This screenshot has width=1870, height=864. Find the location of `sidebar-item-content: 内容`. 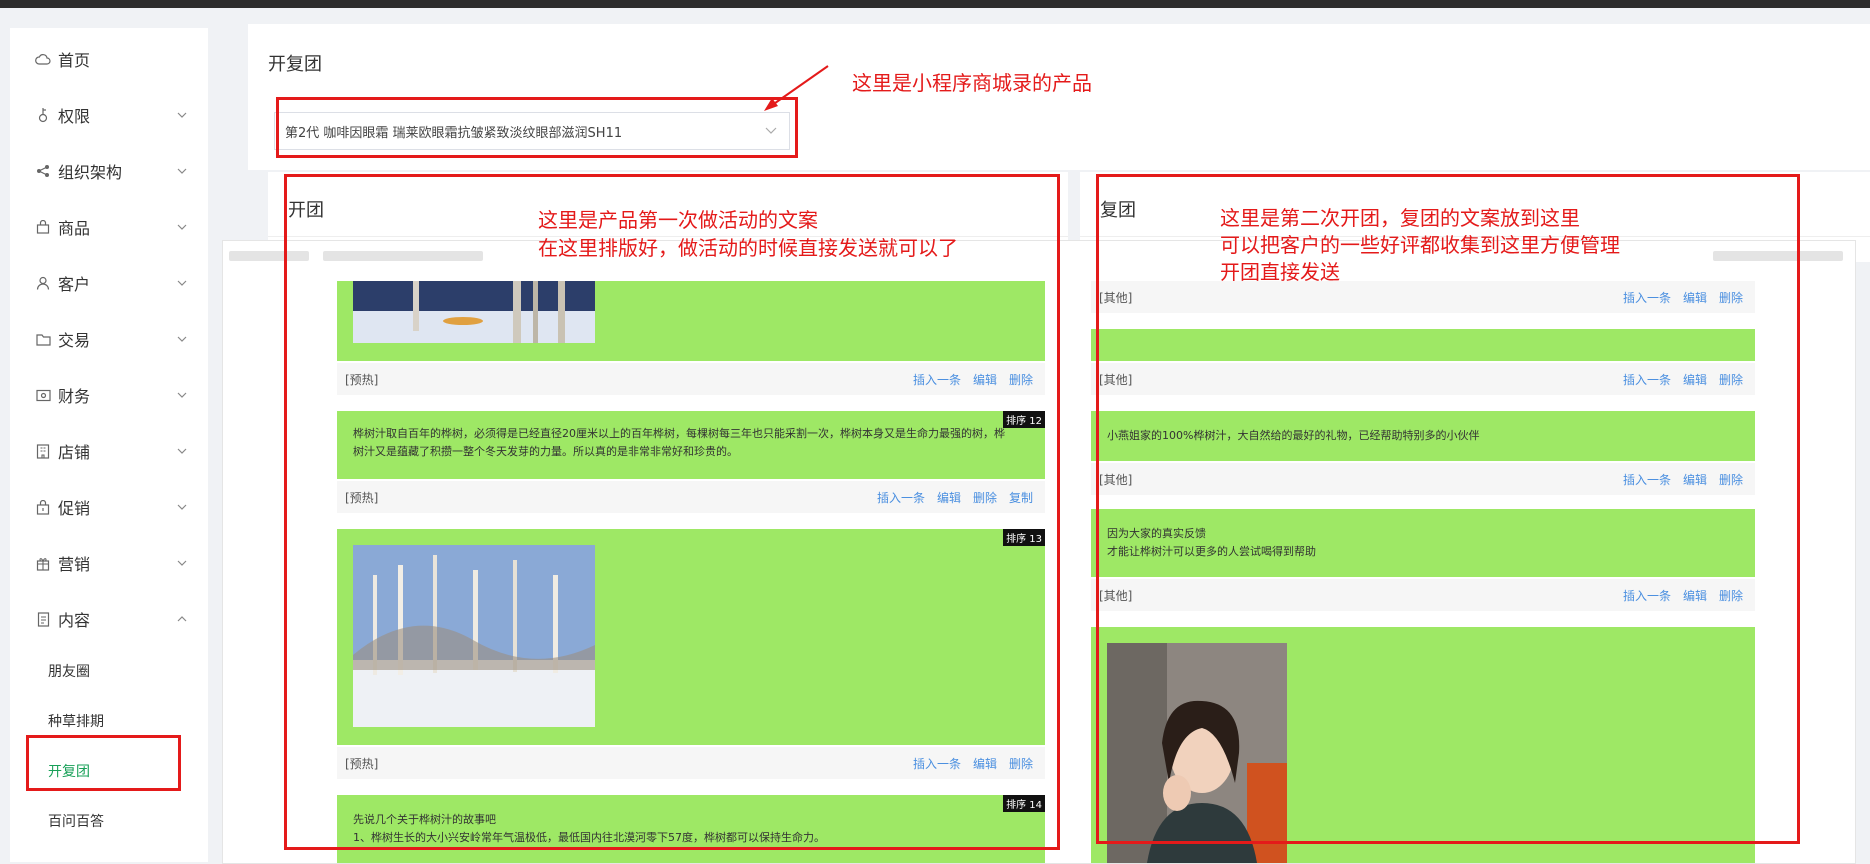

sidebar-item-content: 内容 is located at coordinates (109, 619).